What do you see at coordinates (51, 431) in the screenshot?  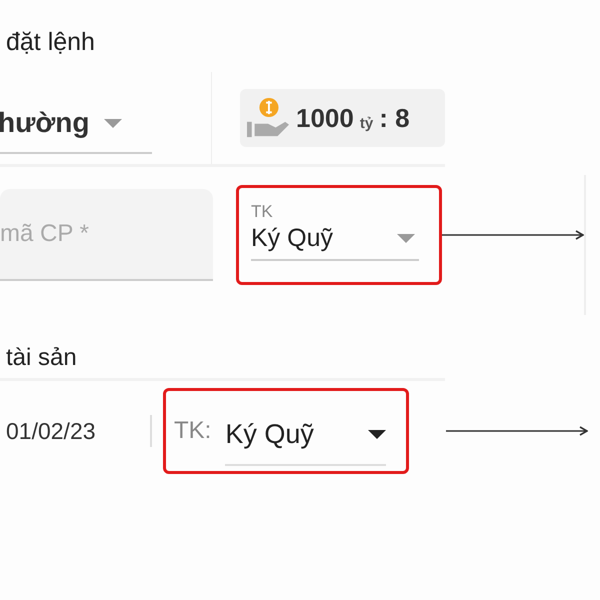 I see `date-text: 01/02/23` at bounding box center [51, 431].